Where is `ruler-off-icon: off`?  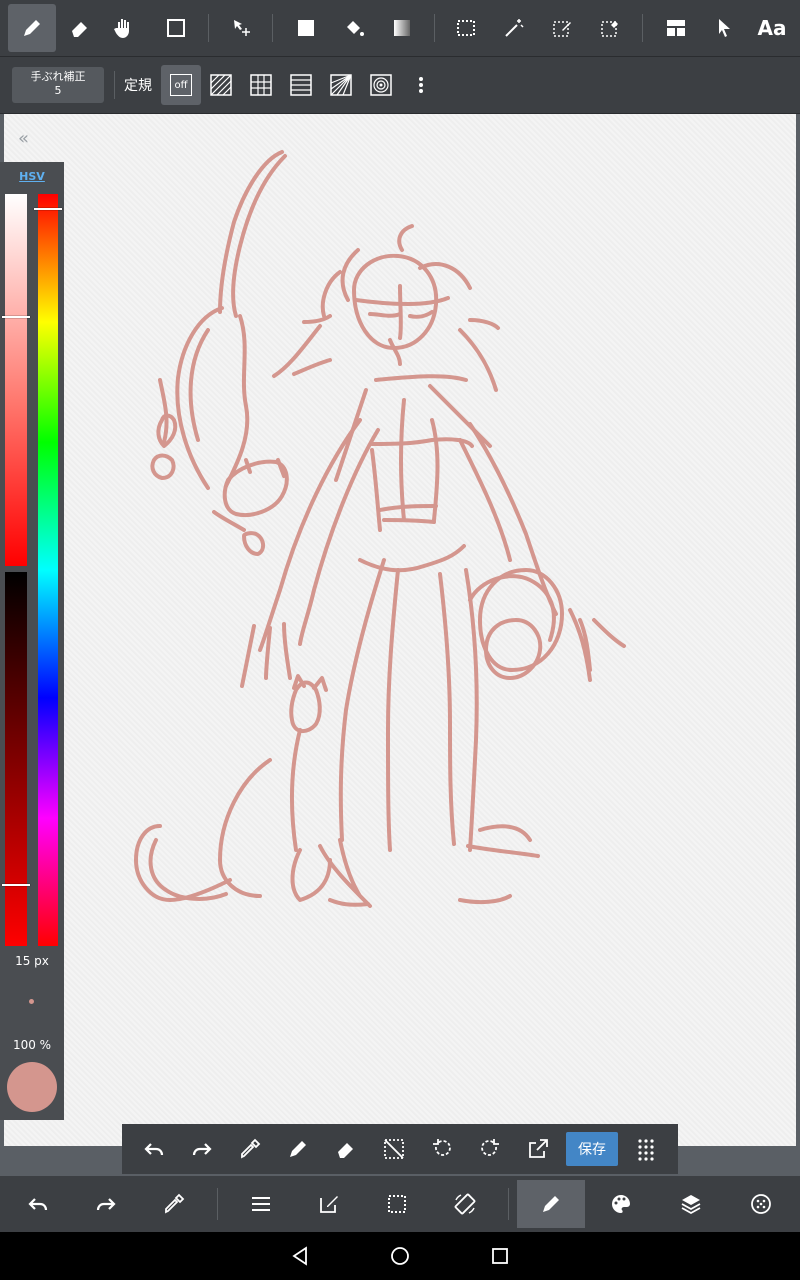 ruler-off-icon: off is located at coordinates (181, 85).